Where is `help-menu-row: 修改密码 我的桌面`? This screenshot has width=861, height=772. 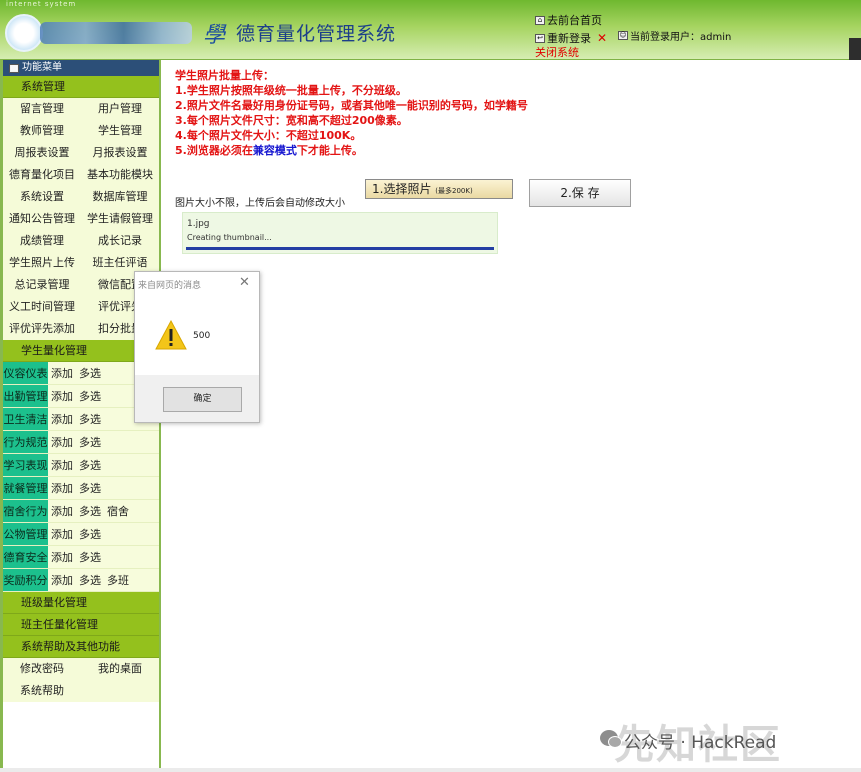
help-menu-row: 修改密码 我的桌面 is located at coordinates (81, 669).